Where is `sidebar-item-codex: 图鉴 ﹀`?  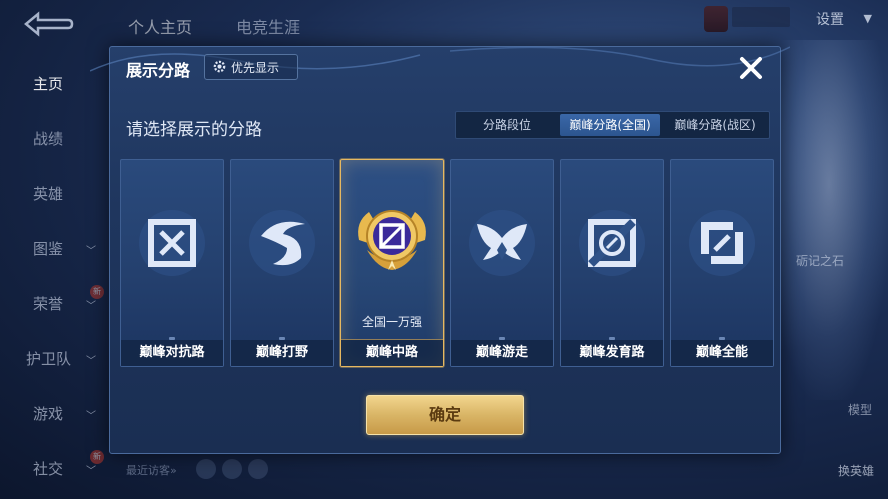 sidebar-item-codex: 图鉴 ﹀ is located at coordinates (54, 248).